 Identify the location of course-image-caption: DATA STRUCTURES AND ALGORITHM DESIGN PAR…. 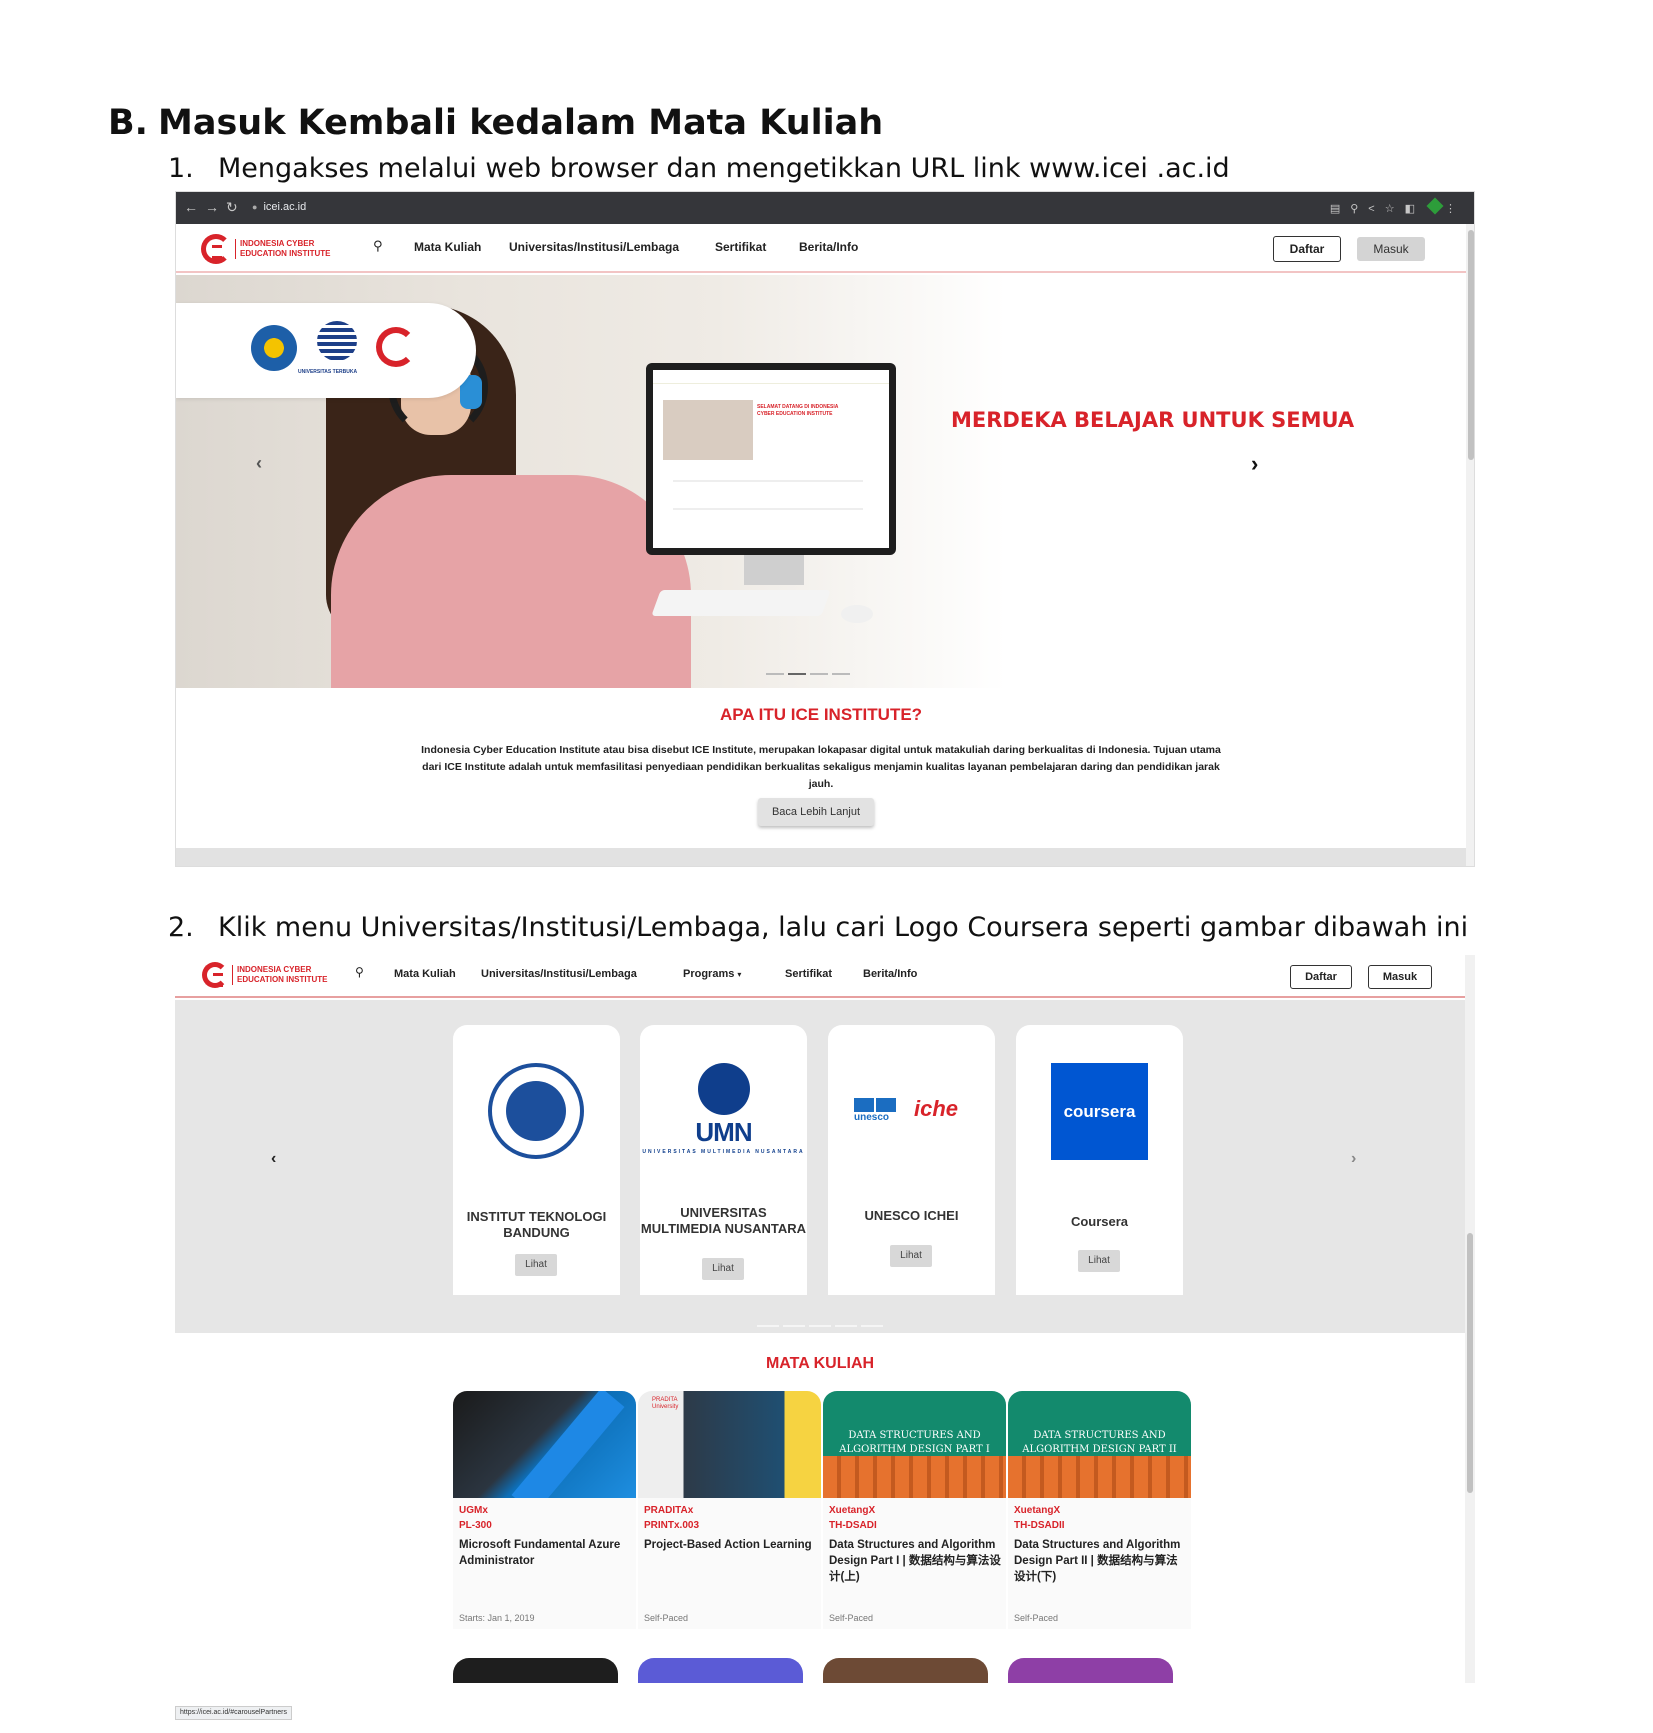
(1099, 1442).